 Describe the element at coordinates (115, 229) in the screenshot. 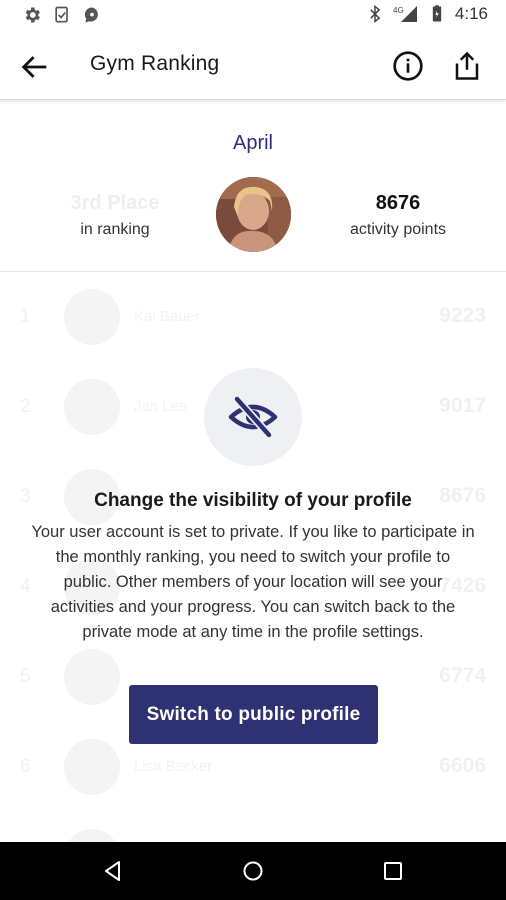

I see `place-caption: in ranking` at that location.